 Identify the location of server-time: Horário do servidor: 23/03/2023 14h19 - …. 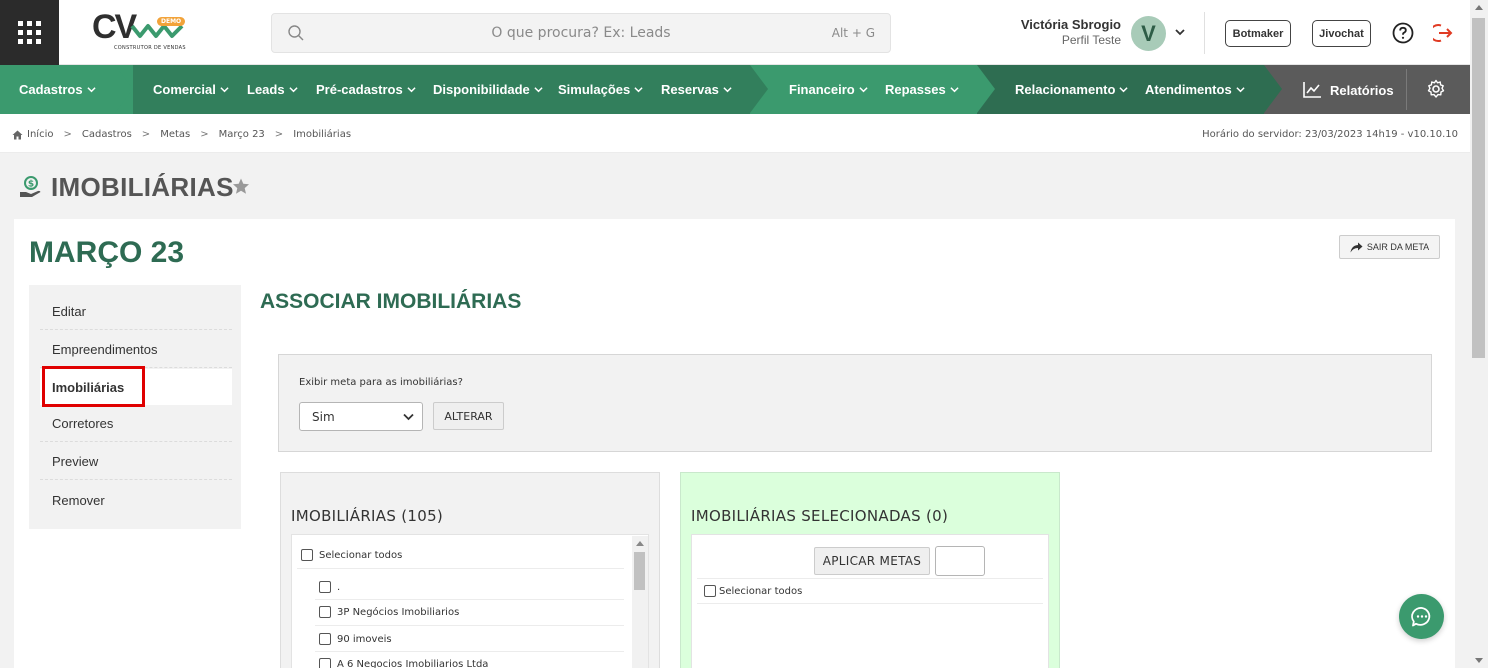
(1330, 134).